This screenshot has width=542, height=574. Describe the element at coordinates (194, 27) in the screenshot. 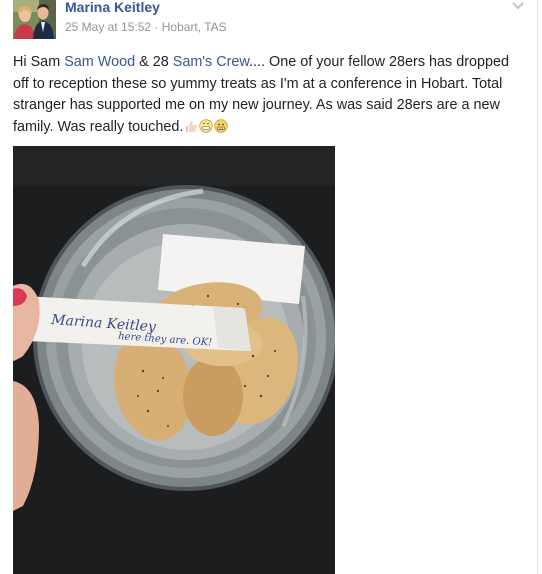

I see `post-location: Hobart, TAS` at that location.